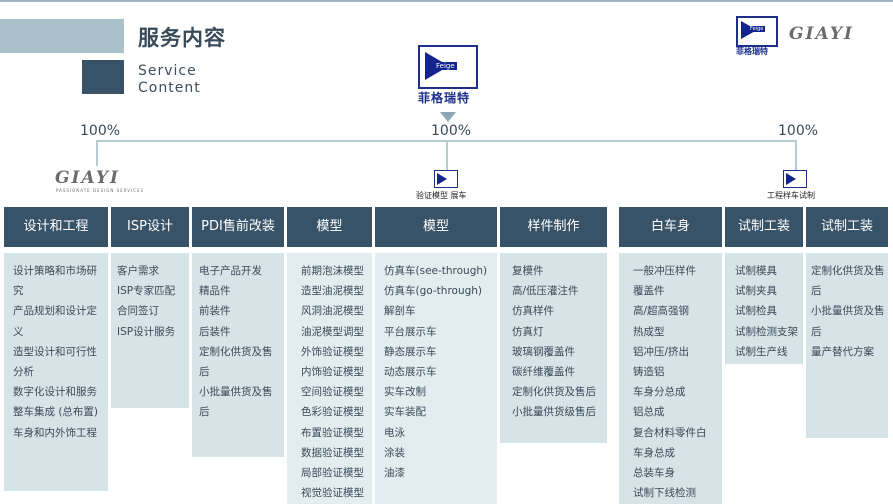  Describe the element at coordinates (761, 351) in the screenshot. I see `list-item: 试制生产线` at that location.